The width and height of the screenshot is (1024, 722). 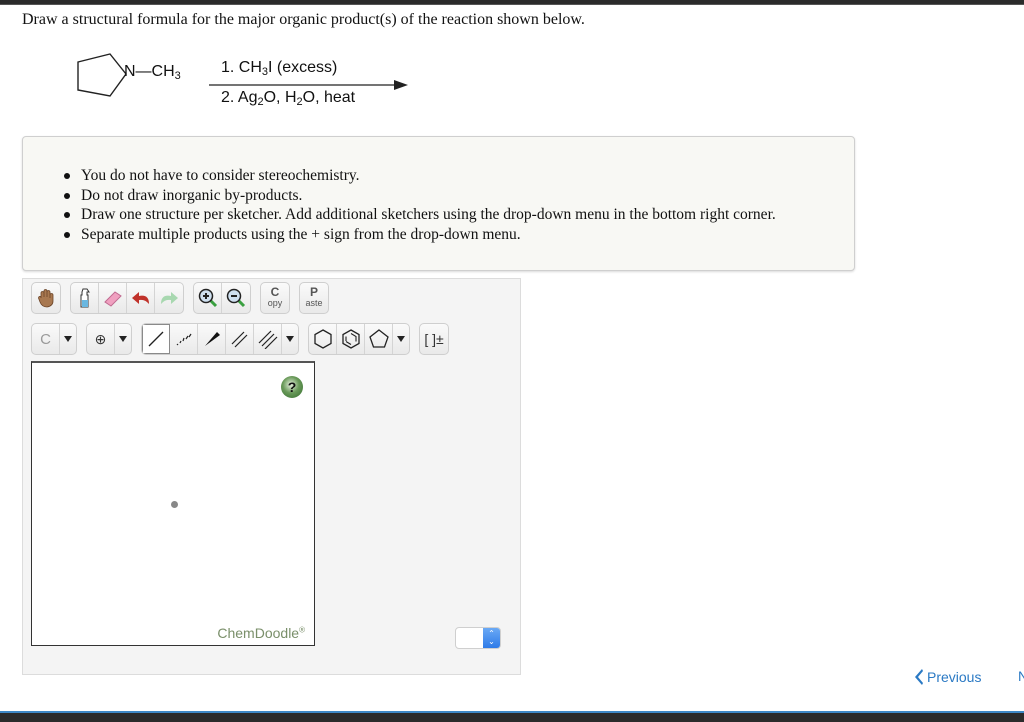 I want to click on copy-button: Copy, so click(x=275, y=298).